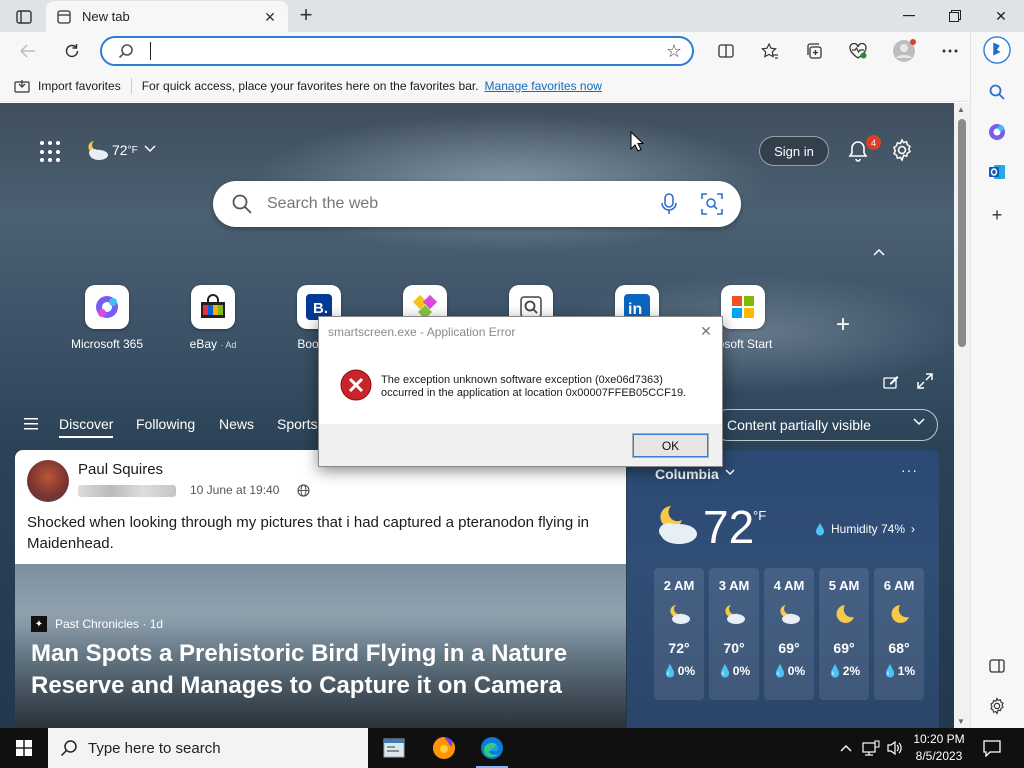 Image resolution: width=1024 pixels, height=768 pixels. I want to click on more-options-icon: ···, so click(909, 470).